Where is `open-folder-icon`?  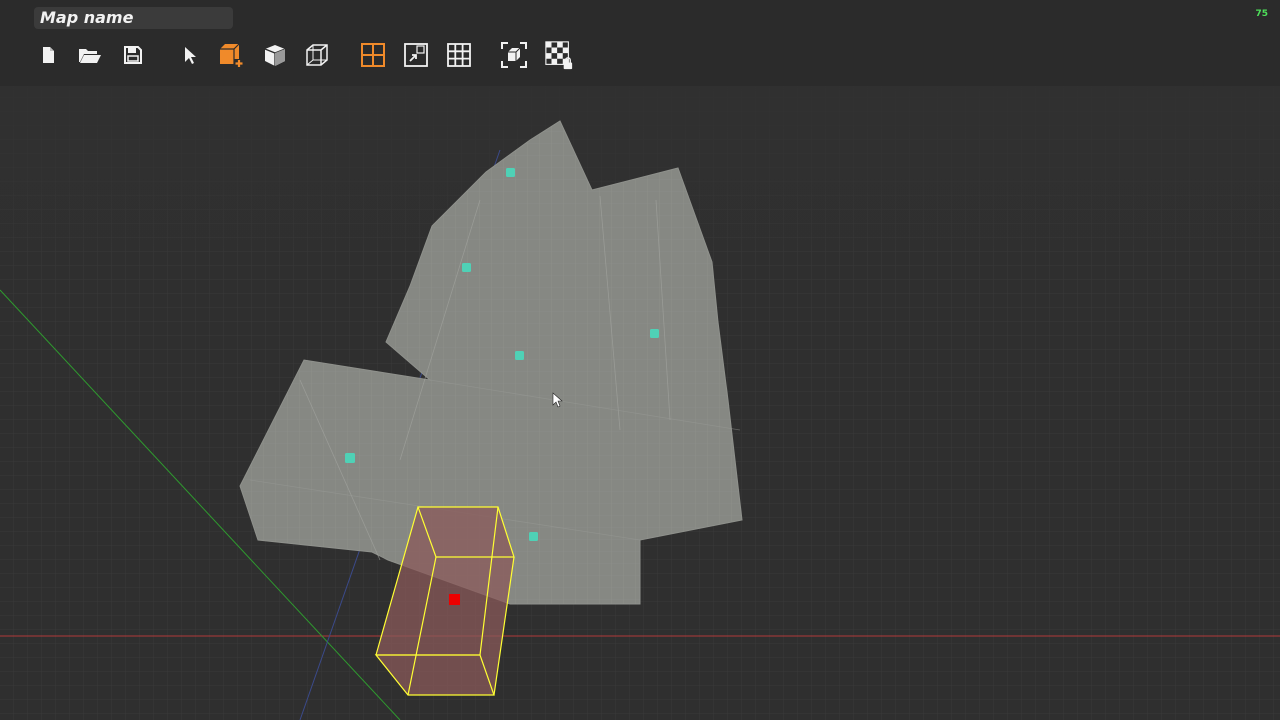 open-folder-icon is located at coordinates (90, 55).